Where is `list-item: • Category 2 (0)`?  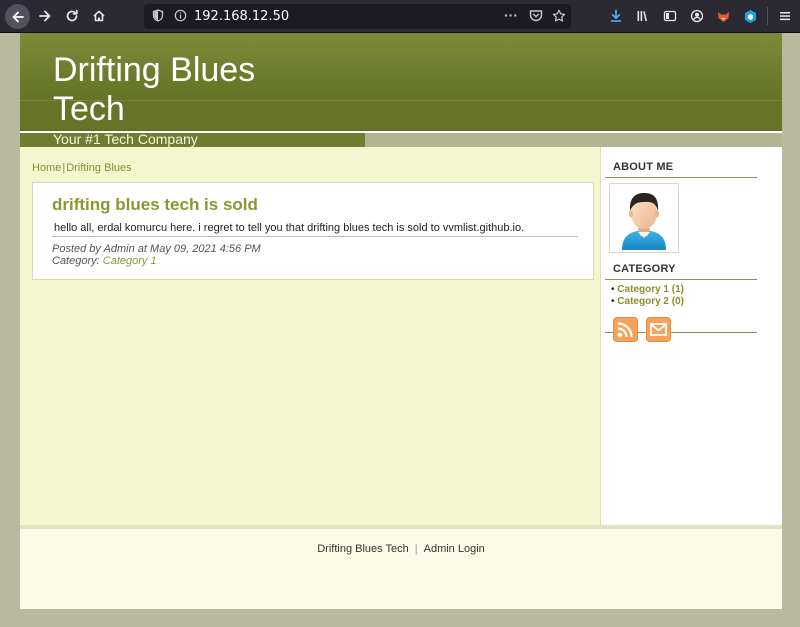
list-item: • Category 2 (0) is located at coordinates (647, 302).